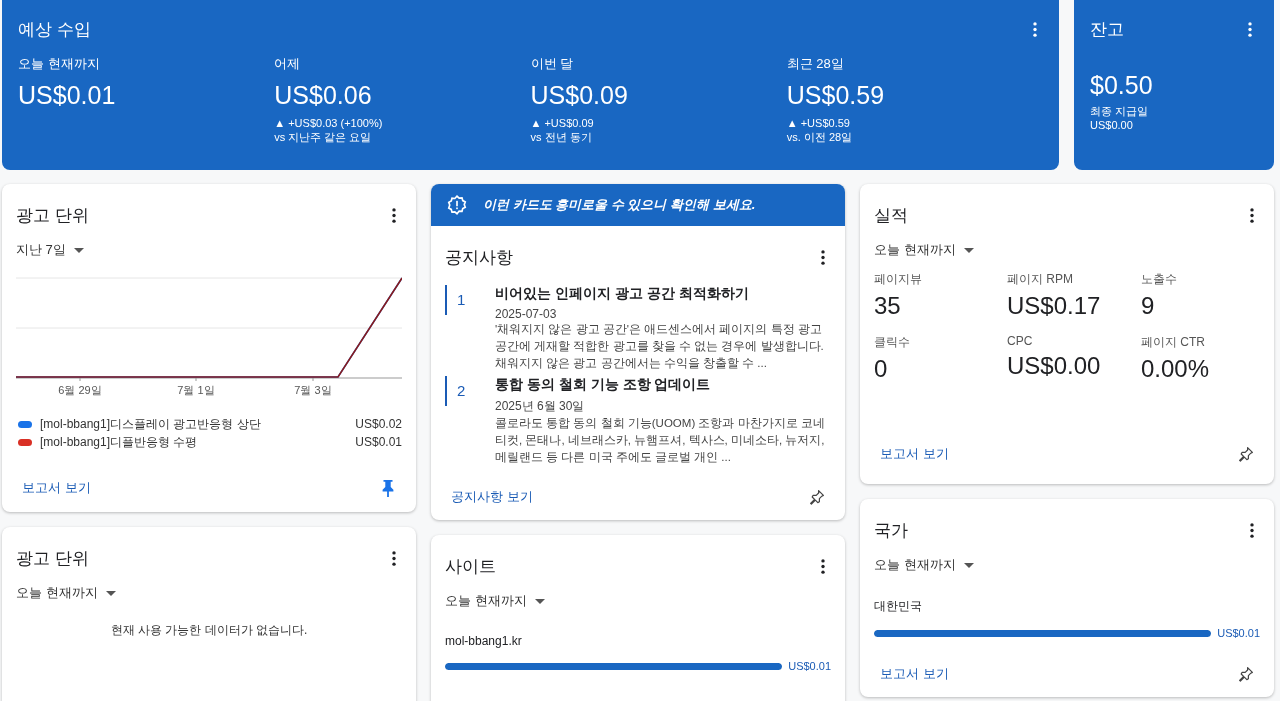 This screenshot has width=1280, height=701. What do you see at coordinates (80, 390) in the screenshot?
I see `axis-label: 6월 29일` at bounding box center [80, 390].